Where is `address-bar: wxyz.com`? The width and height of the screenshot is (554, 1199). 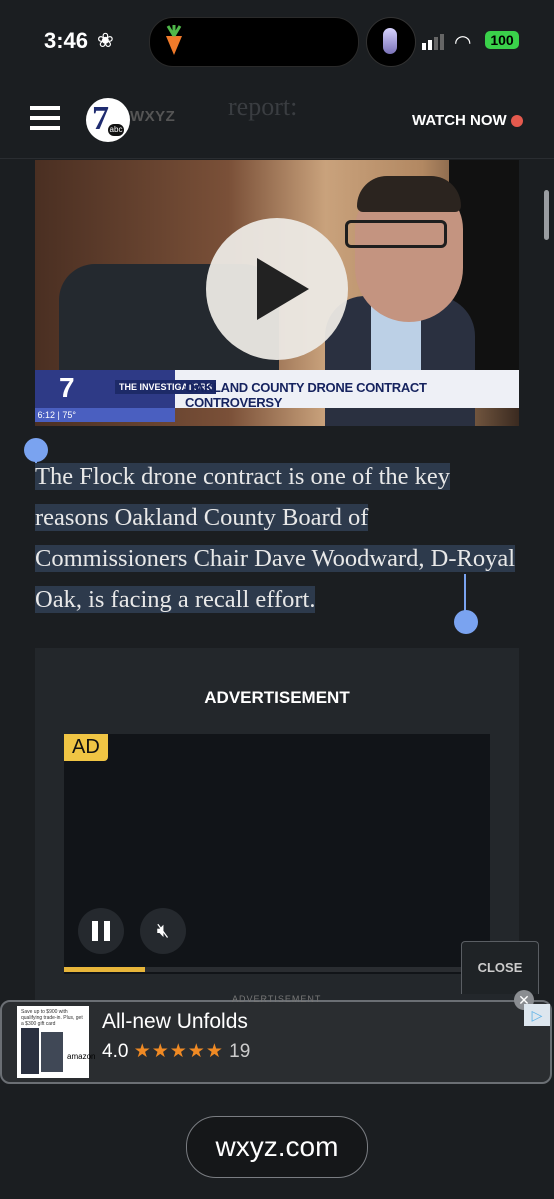 address-bar: wxyz.com is located at coordinates (277, 1147).